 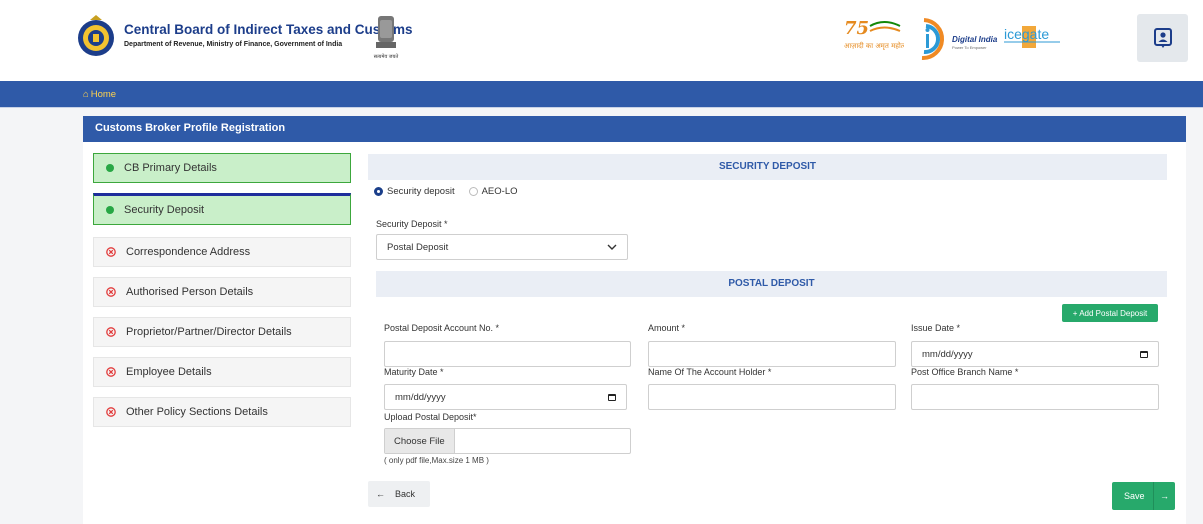 What do you see at coordinates (767, 167) in the screenshot?
I see `security-deposit-heading: SECURITY DEPOSIT` at bounding box center [767, 167].